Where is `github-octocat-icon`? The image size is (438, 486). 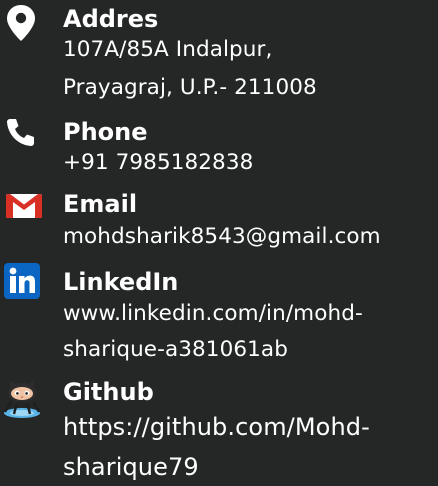 github-octocat-icon is located at coordinates (22, 398).